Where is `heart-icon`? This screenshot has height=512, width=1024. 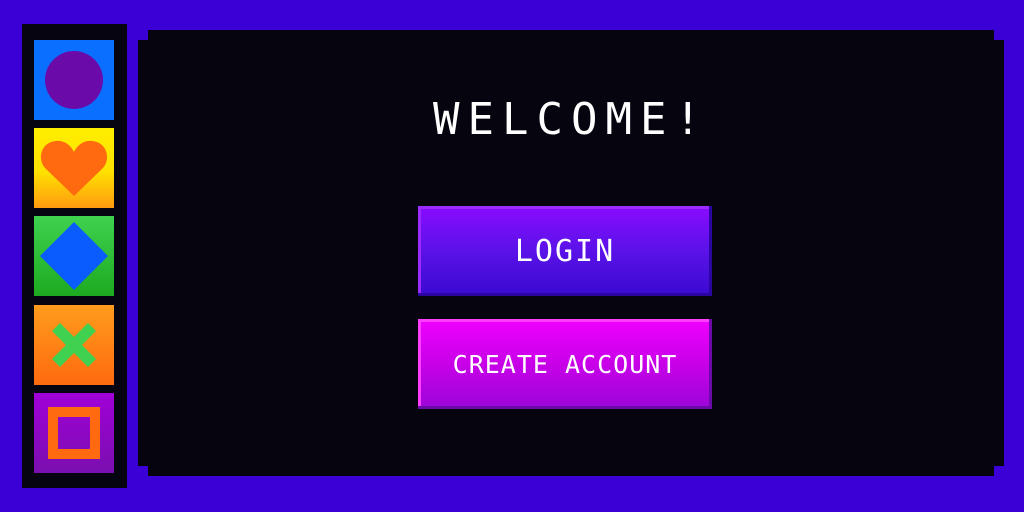
heart-icon is located at coordinates (74, 168).